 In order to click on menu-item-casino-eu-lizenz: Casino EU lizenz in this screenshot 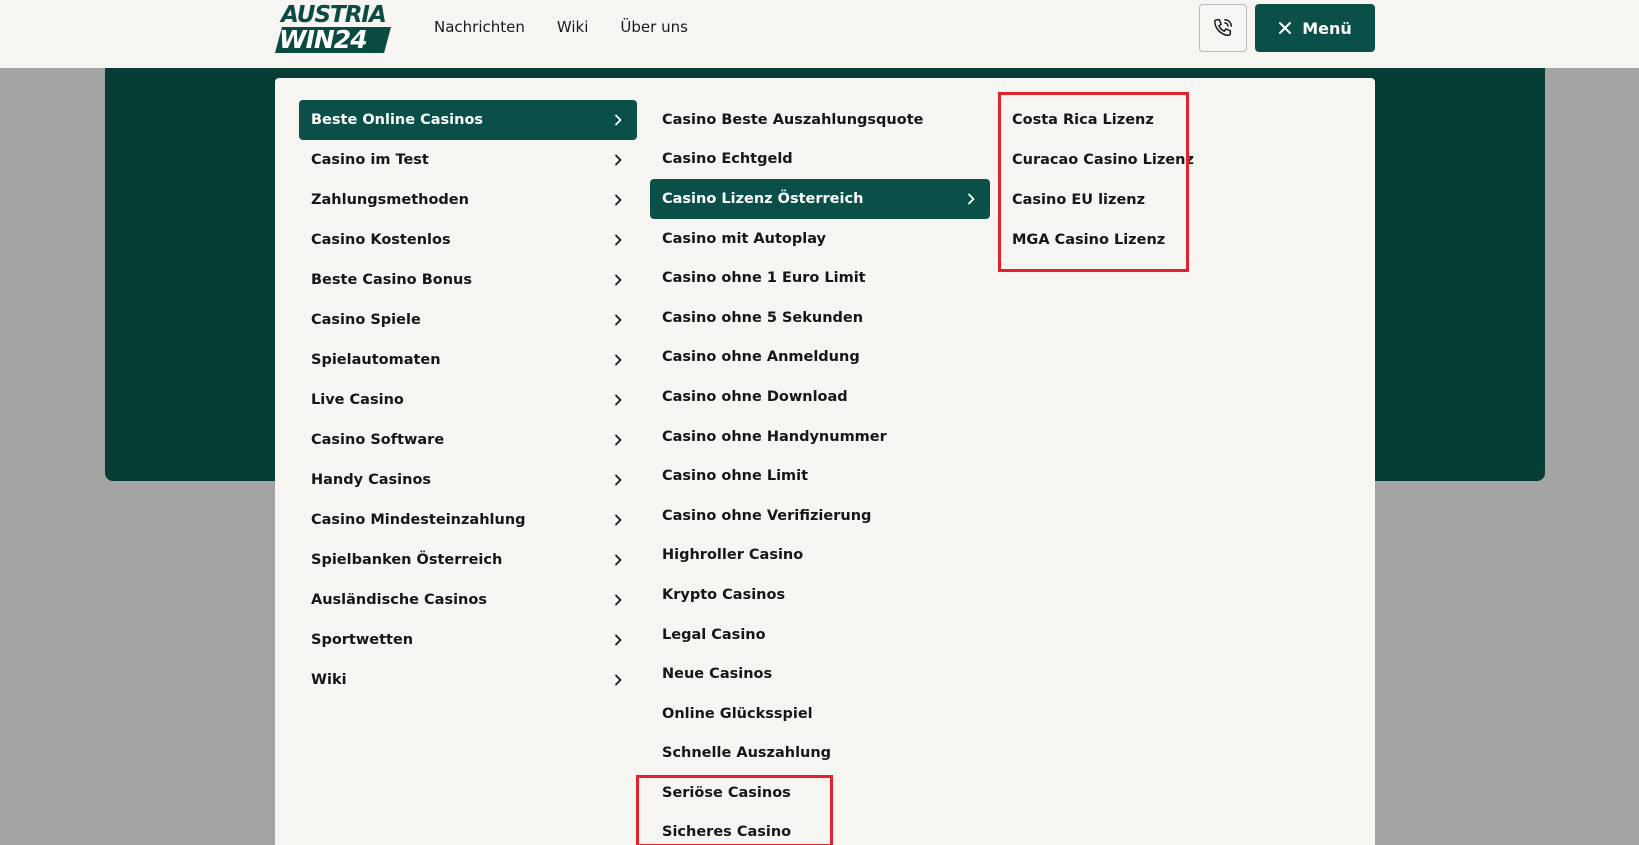, I will do `click(1095, 200)`.